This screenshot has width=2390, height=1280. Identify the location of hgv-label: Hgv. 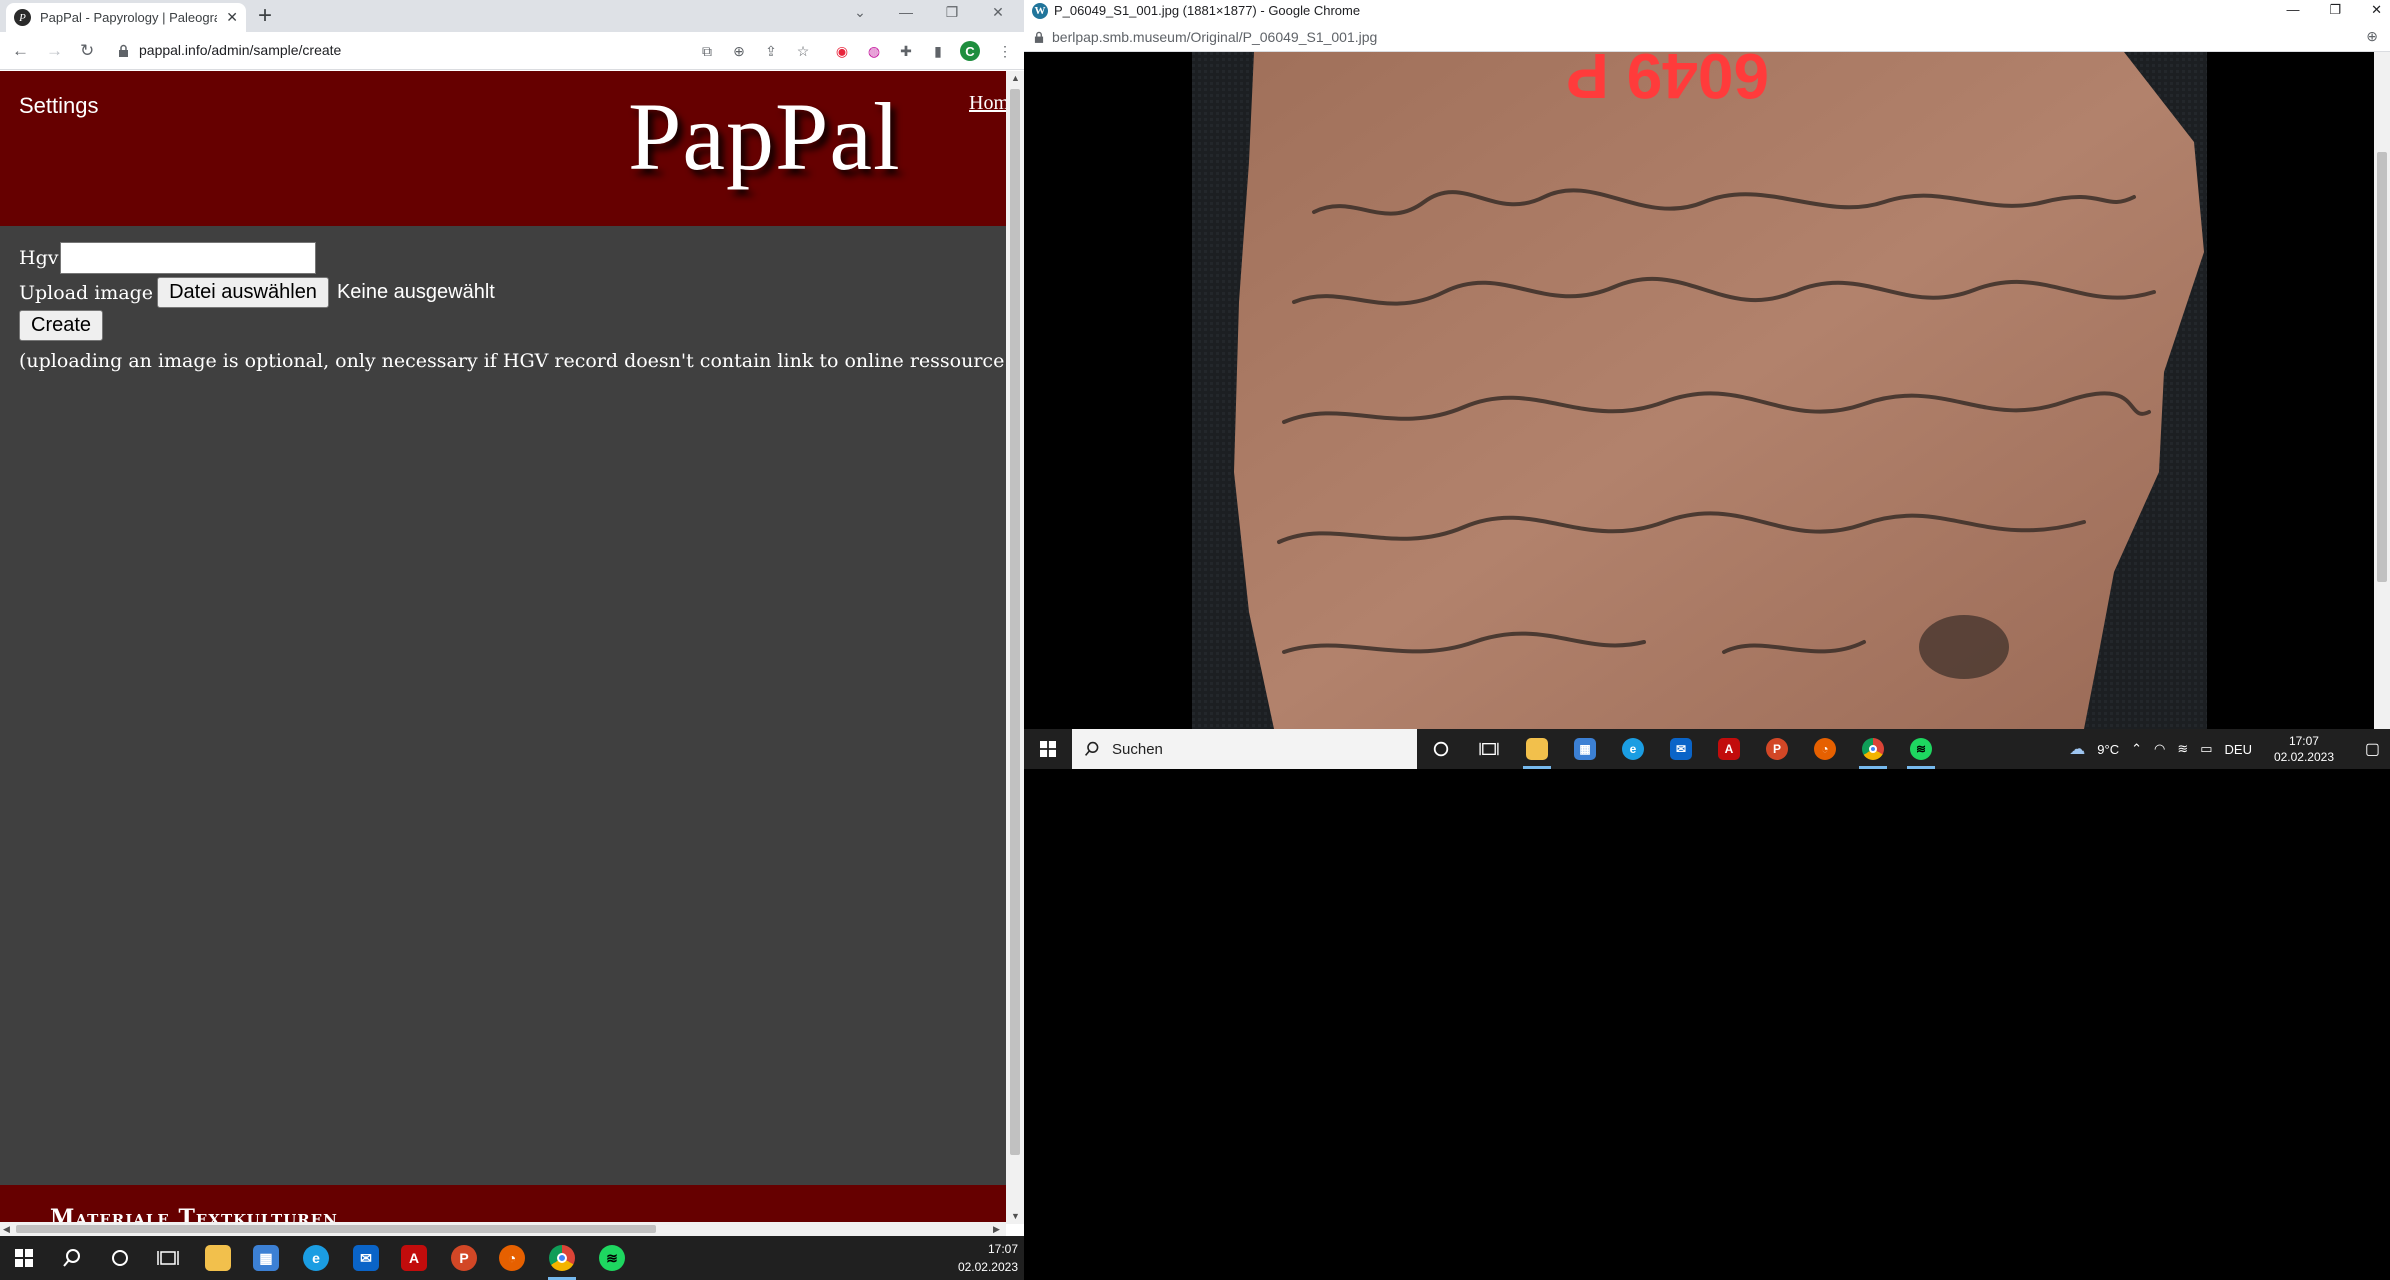
(39, 258).